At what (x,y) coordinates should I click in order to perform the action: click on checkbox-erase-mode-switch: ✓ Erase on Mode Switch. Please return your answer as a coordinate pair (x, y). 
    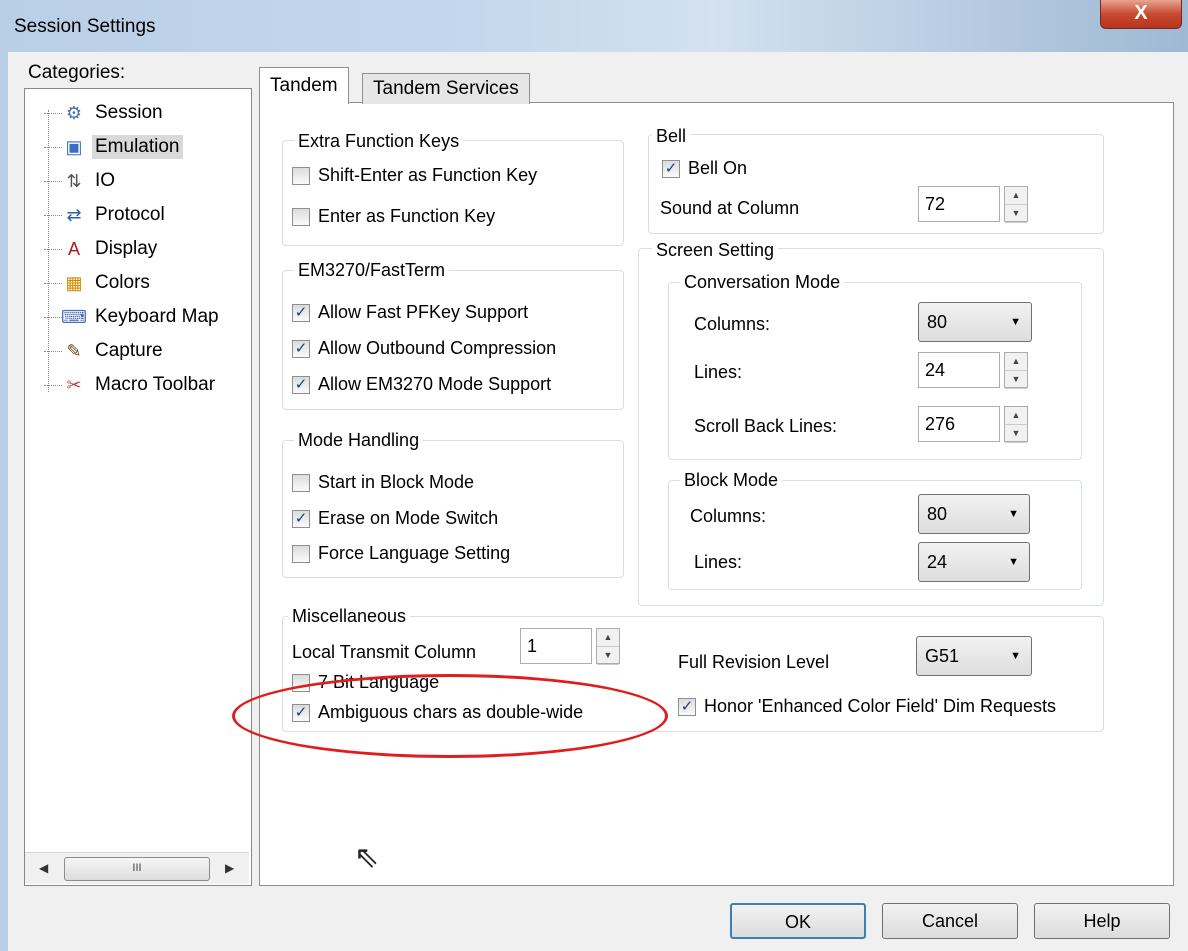
    Looking at the image, I should click on (395, 518).